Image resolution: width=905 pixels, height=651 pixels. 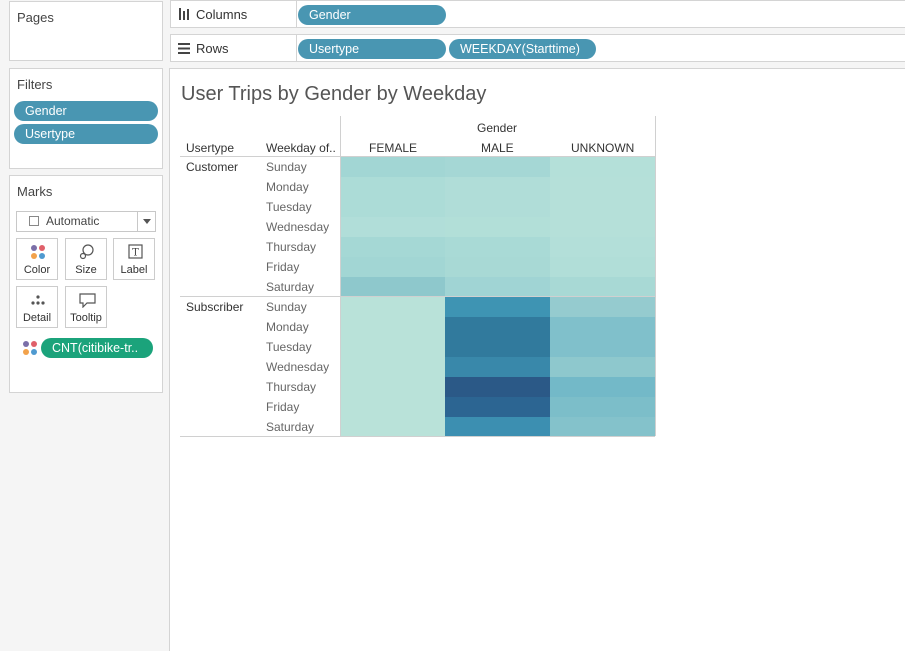 I want to click on heatmap-cell-customer-wednesday-male, so click(x=497, y=227).